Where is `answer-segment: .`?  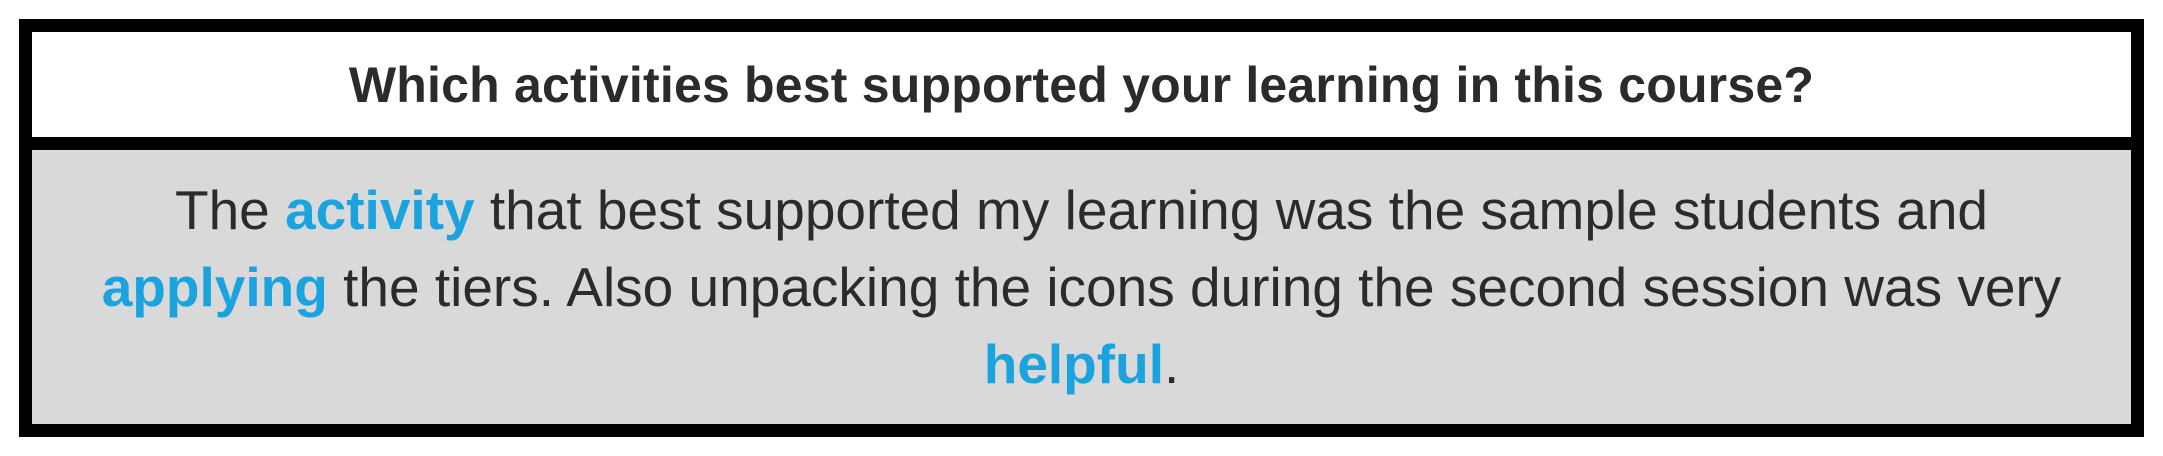
answer-segment: . is located at coordinates (1171, 363).